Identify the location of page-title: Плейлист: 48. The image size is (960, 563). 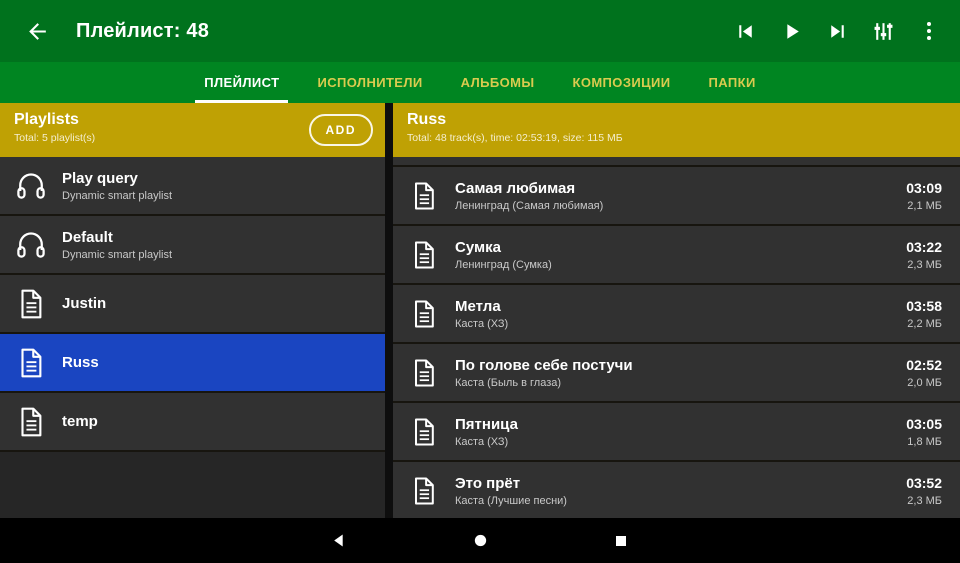
(143, 30).